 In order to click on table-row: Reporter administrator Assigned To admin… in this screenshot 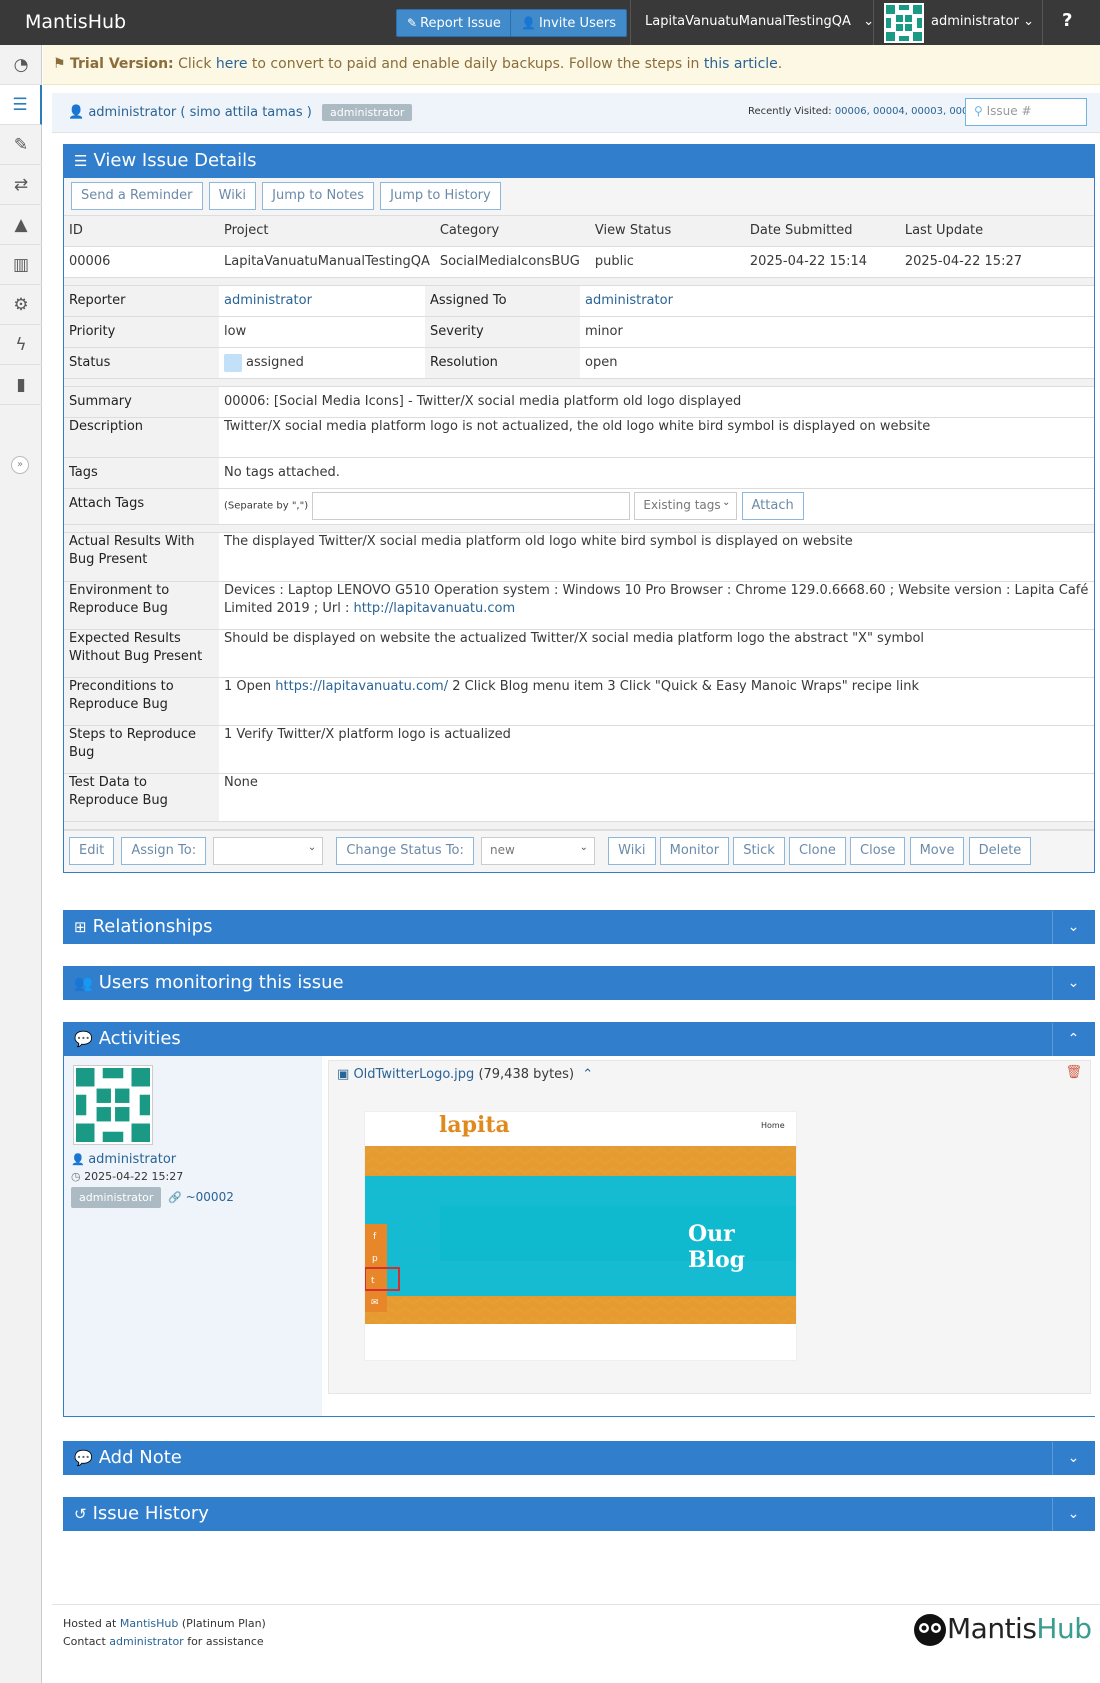, I will do `click(579, 301)`.